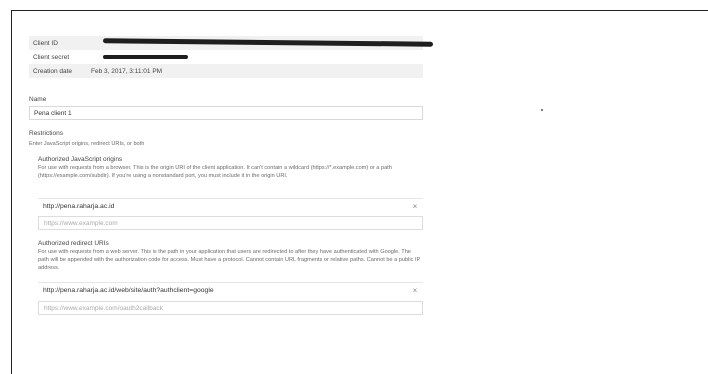 Image resolution: width=708 pixels, height=374 pixels. I want to click on redacted-client-secret, so click(145, 57).